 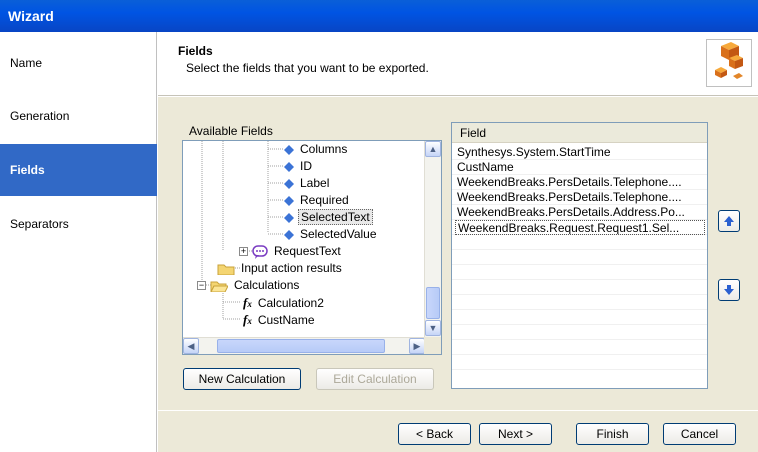 I want to click on sidebar-item-generation: Generation, so click(x=78, y=116).